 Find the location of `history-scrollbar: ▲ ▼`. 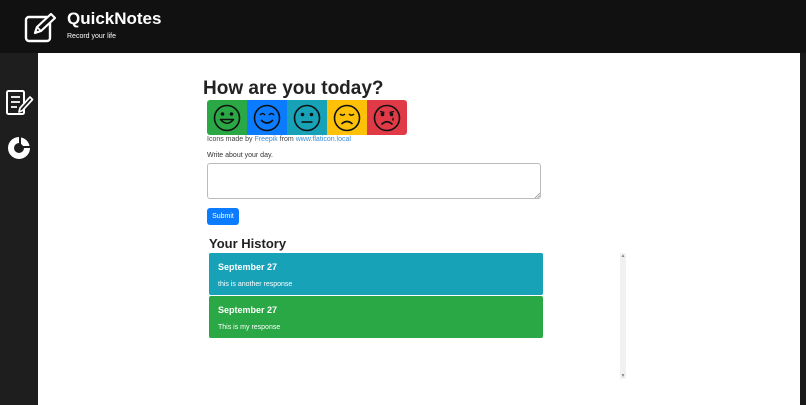

history-scrollbar: ▲ ▼ is located at coordinates (623, 316).